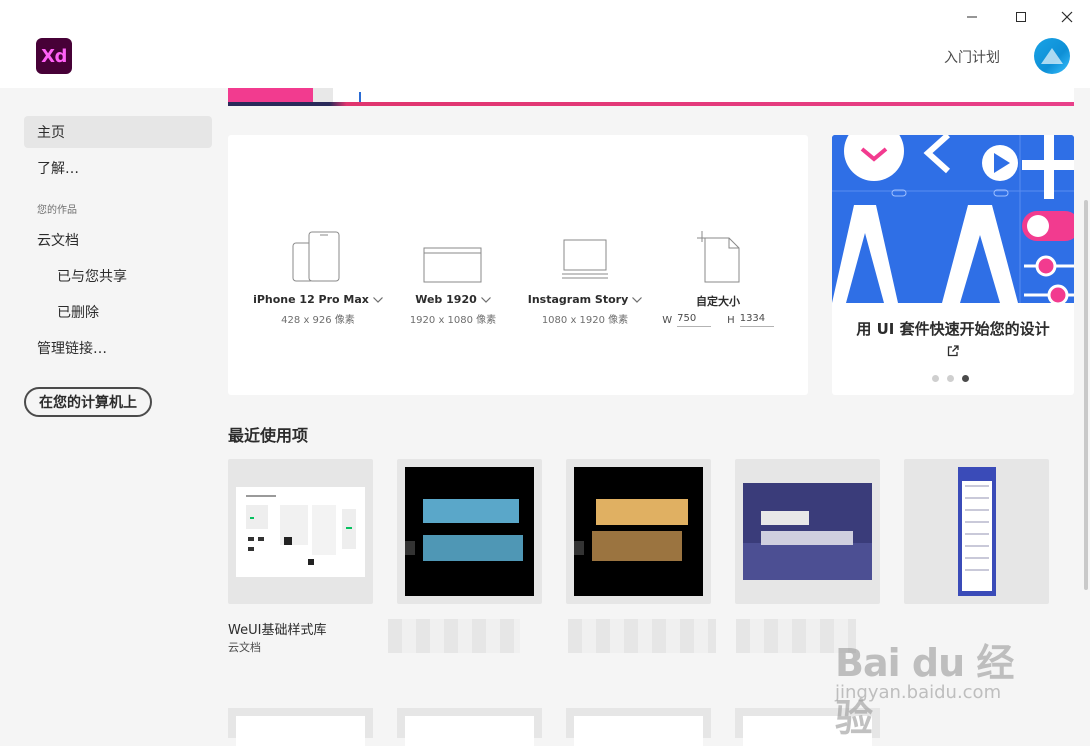 The width and height of the screenshot is (1090, 746). What do you see at coordinates (316, 256) in the screenshot?
I see `phone-icon` at bounding box center [316, 256].